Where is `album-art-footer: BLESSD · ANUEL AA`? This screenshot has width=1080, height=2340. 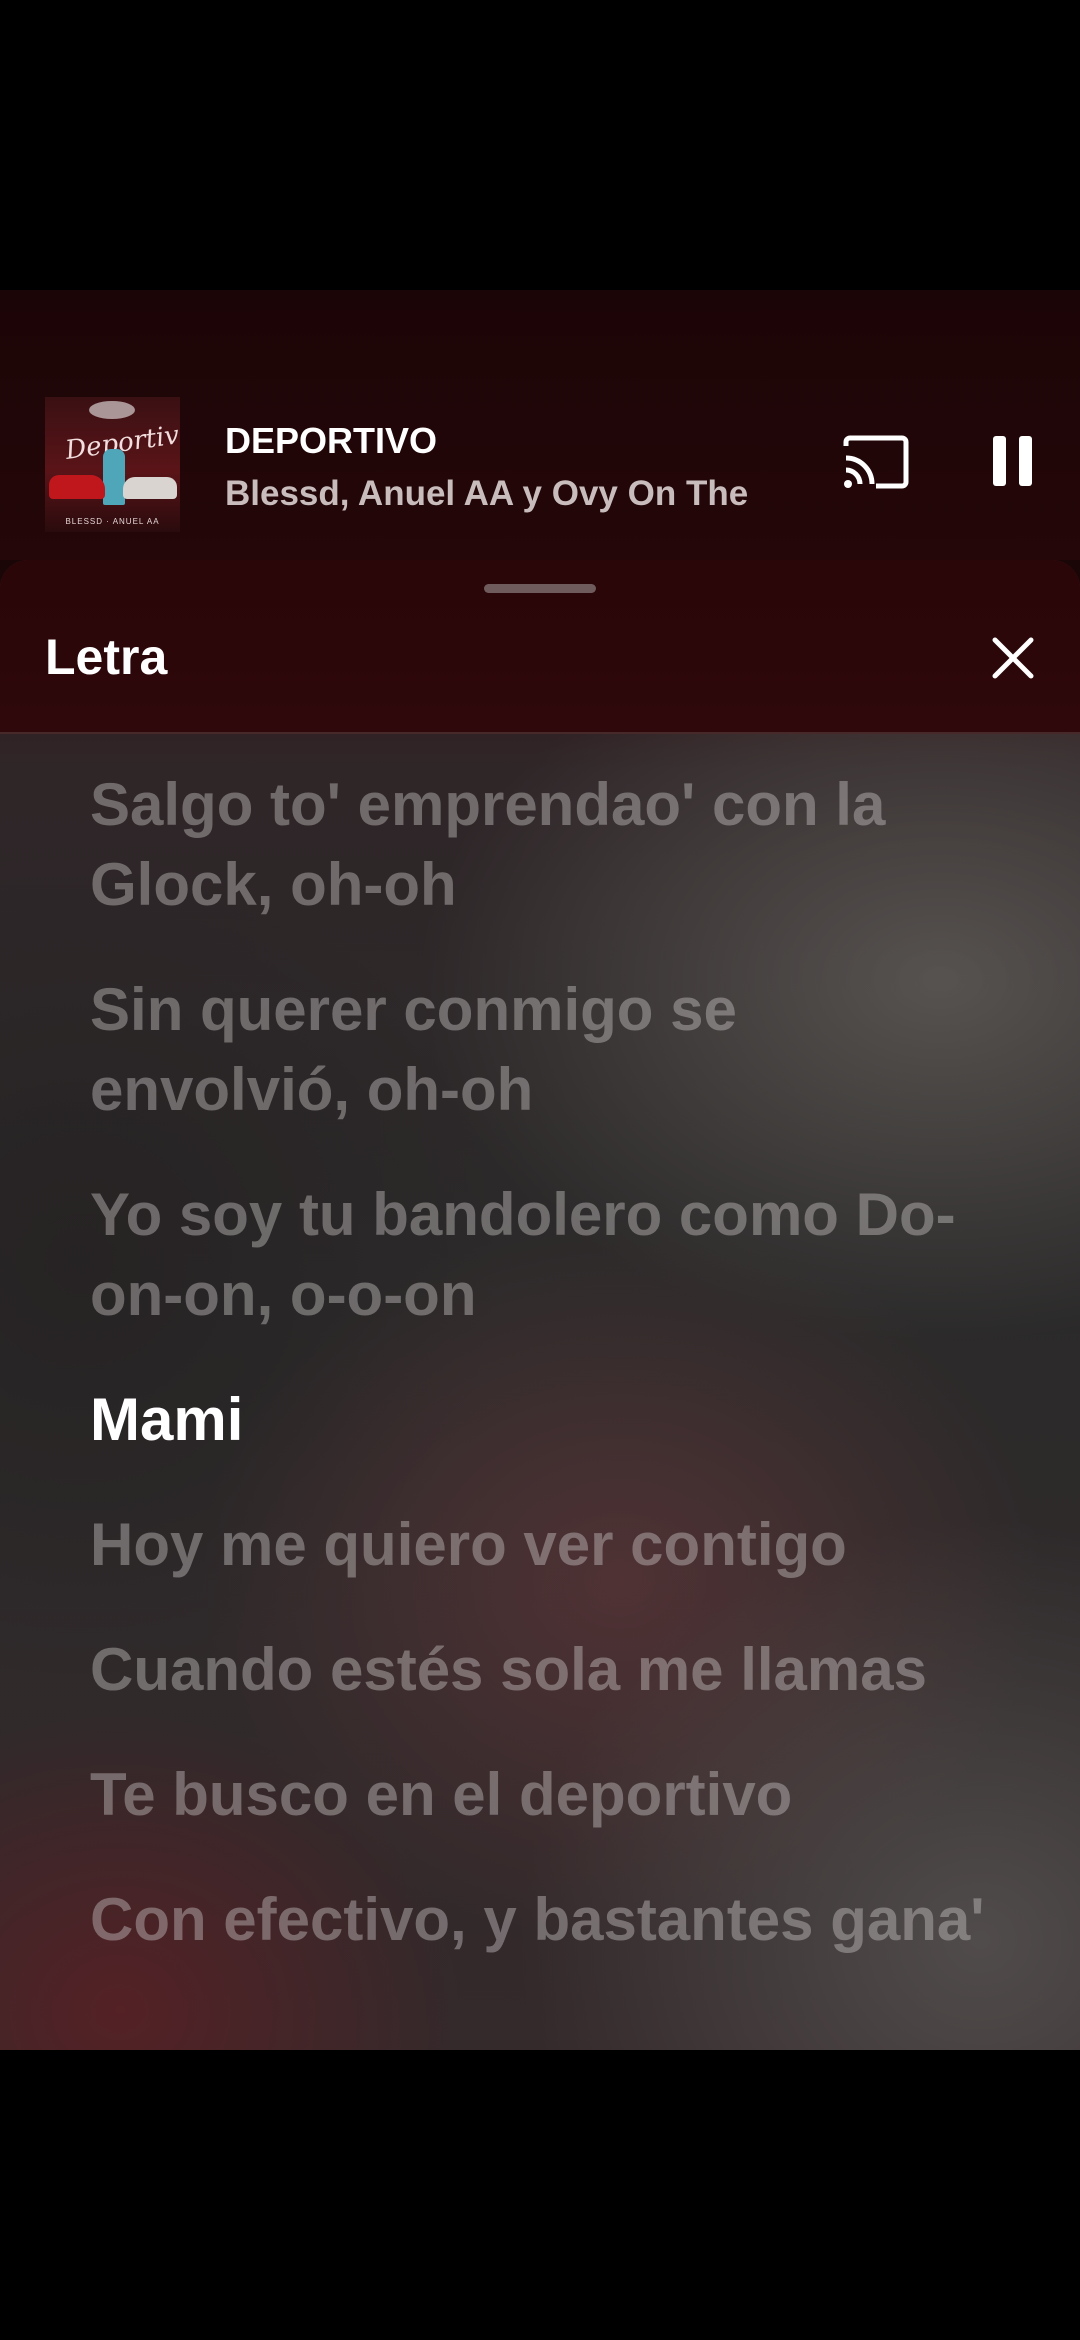
album-art-footer: BLESSD · ANUEL AA is located at coordinates (112, 521).